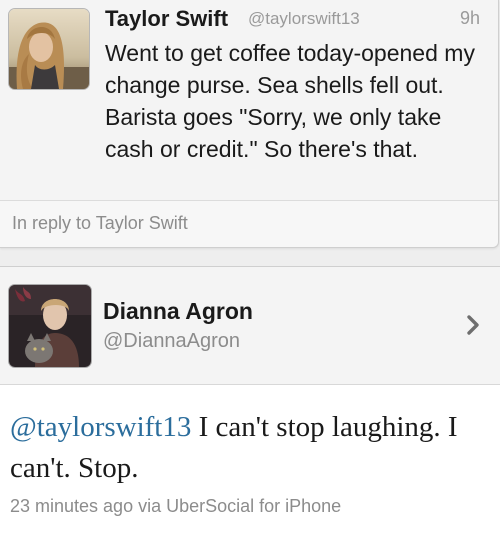 The width and height of the screenshot is (500, 540). Describe the element at coordinates (473, 325) in the screenshot. I see `chevron-right-icon` at that location.